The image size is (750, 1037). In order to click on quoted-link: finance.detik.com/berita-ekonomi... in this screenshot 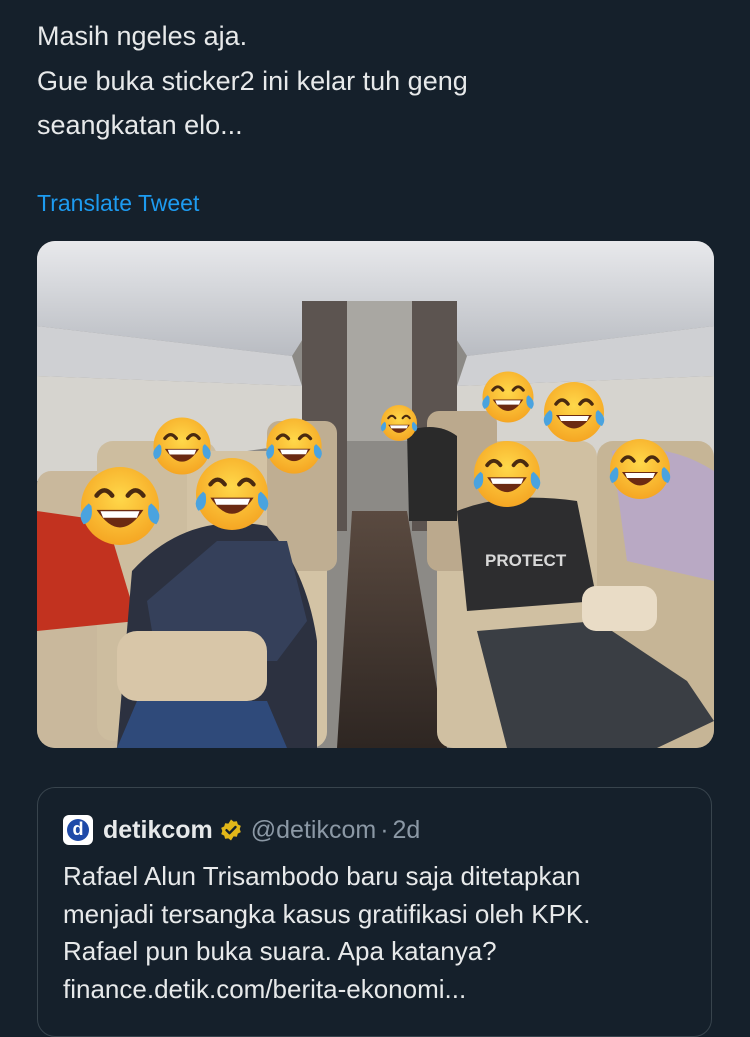, I will do `click(383, 990)`.